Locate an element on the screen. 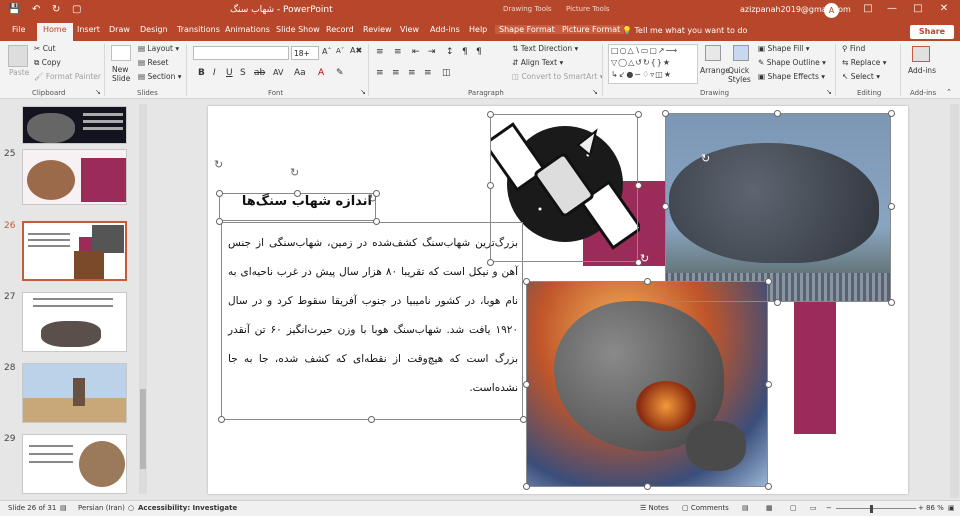 This screenshot has height=516, width=960. font-color-icon: A is located at coordinates (321, 73).